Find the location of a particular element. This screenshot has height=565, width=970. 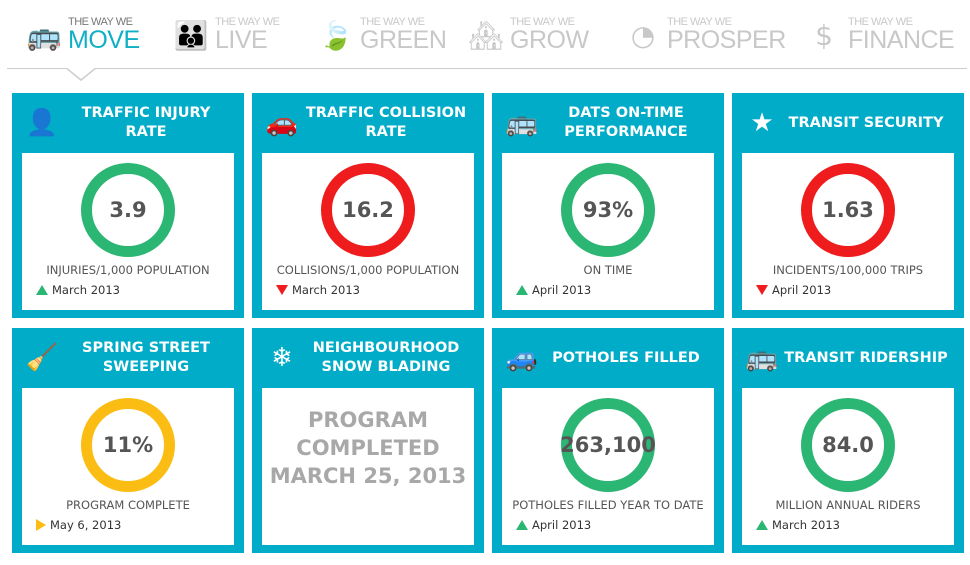

metric-unit: ON TIME is located at coordinates (608, 270).